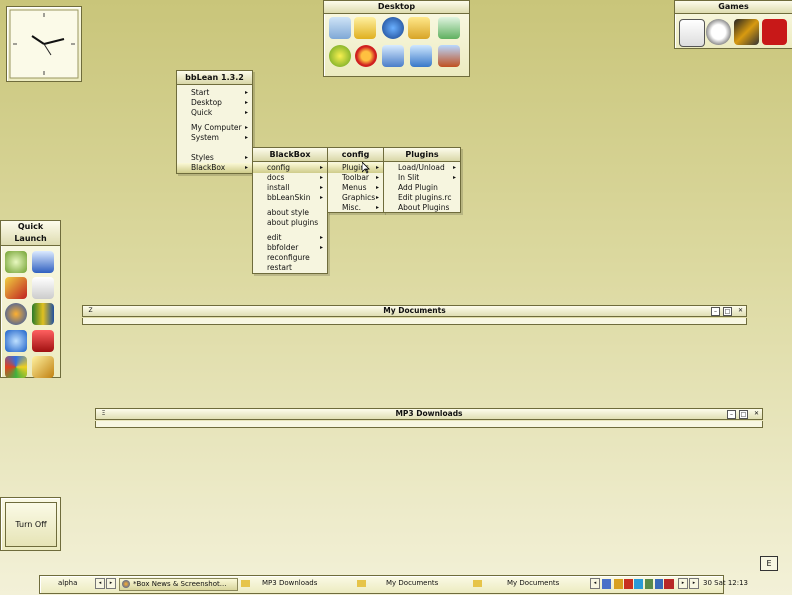 The width and height of the screenshot is (792, 595). I want to click on tray-messenger-icon, so click(638, 584).